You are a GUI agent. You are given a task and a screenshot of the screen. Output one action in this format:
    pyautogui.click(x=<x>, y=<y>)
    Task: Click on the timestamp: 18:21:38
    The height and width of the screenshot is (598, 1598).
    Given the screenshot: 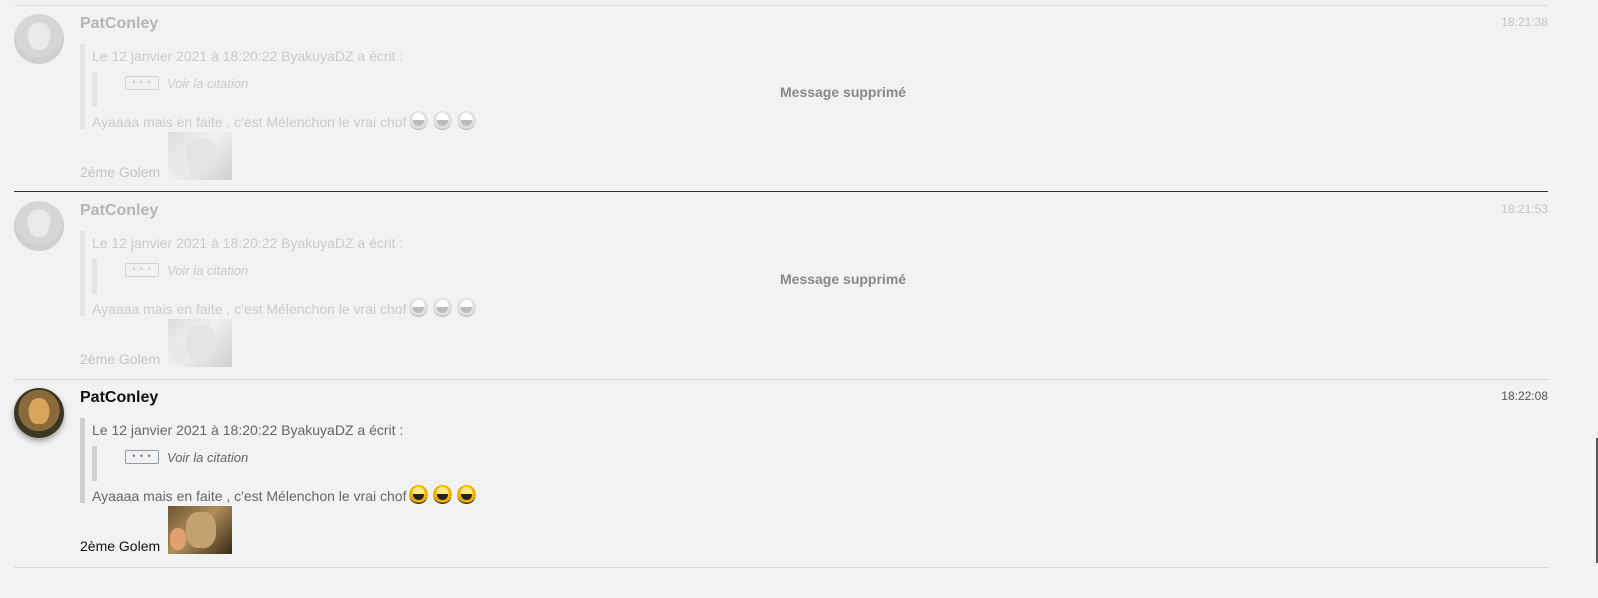 What is the action you would take?
    pyautogui.click(x=1524, y=22)
    